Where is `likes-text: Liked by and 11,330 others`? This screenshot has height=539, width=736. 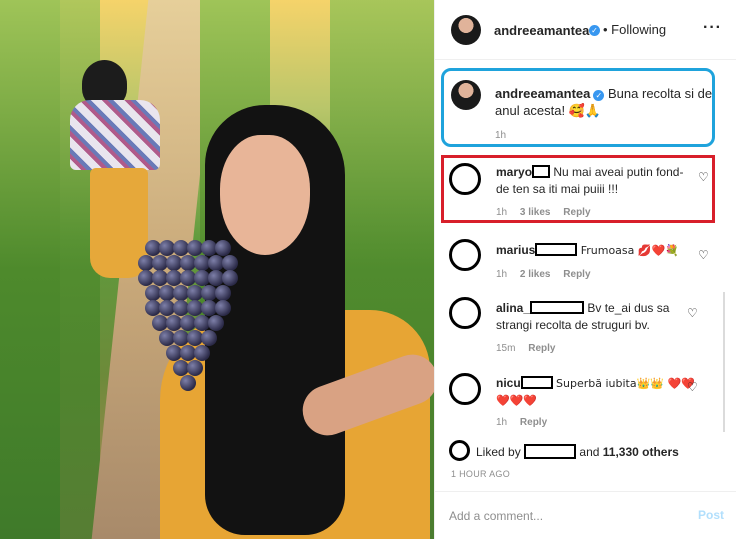
likes-text: Liked by and 11,330 others is located at coordinates (577, 451).